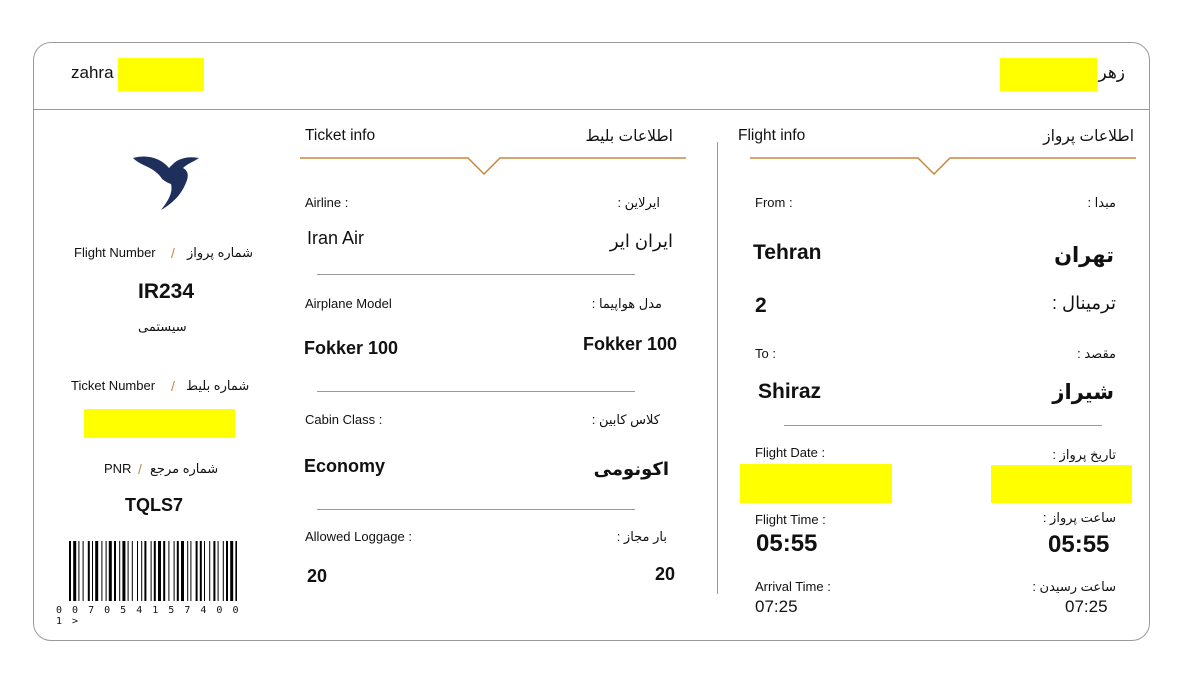  What do you see at coordinates (943, 166) in the screenshot?
I see `flight-info-title-rule` at bounding box center [943, 166].